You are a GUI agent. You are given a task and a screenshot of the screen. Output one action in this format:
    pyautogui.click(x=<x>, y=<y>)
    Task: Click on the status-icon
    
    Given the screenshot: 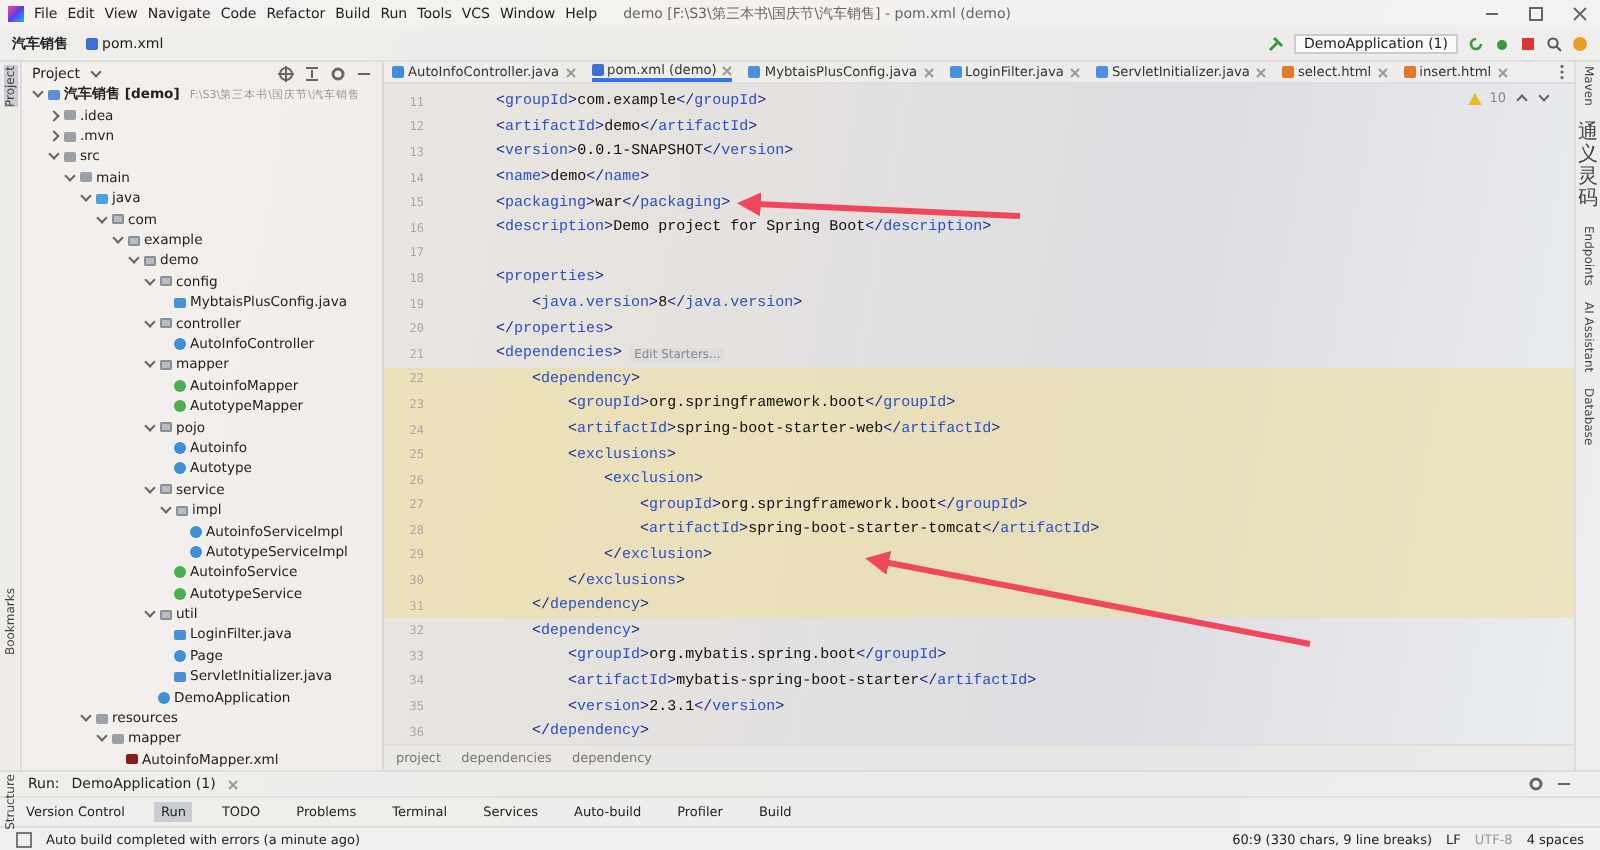 What is the action you would take?
    pyautogui.click(x=24, y=839)
    